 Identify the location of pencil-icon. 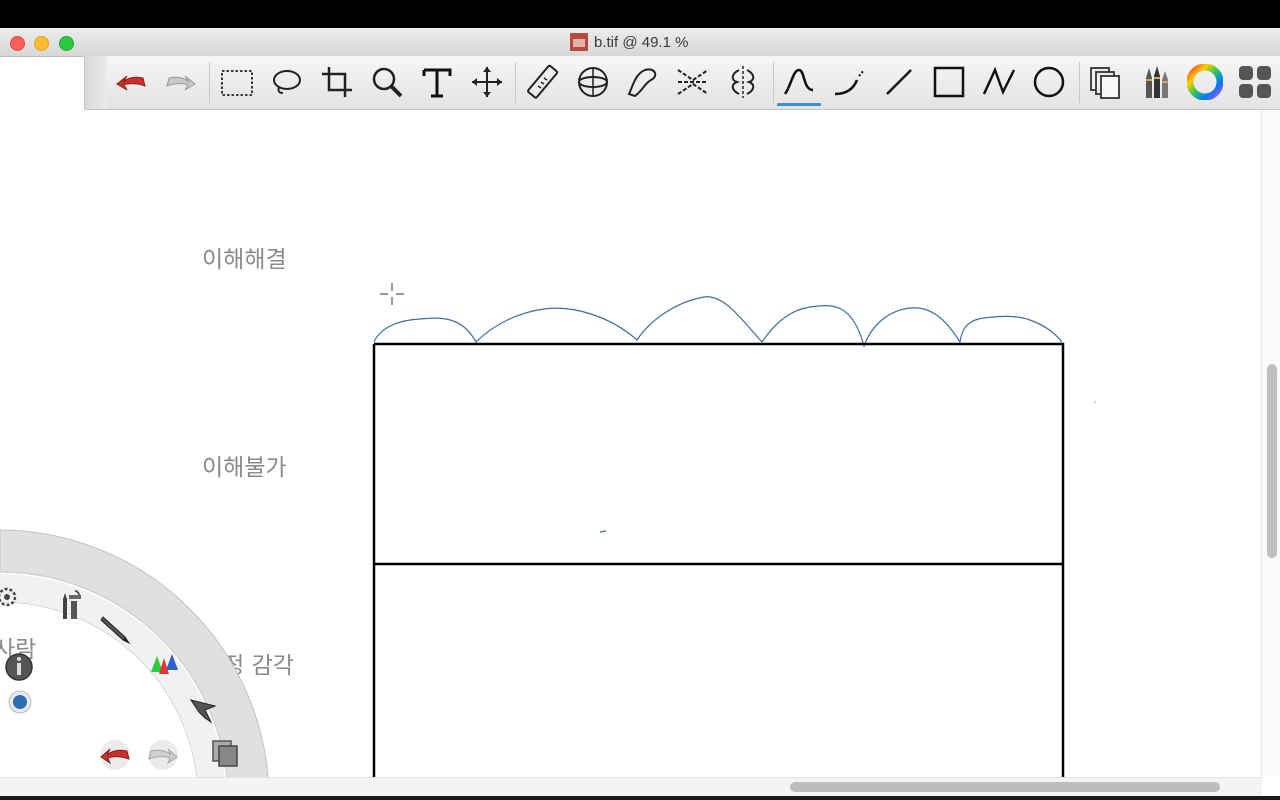
(115, 630).